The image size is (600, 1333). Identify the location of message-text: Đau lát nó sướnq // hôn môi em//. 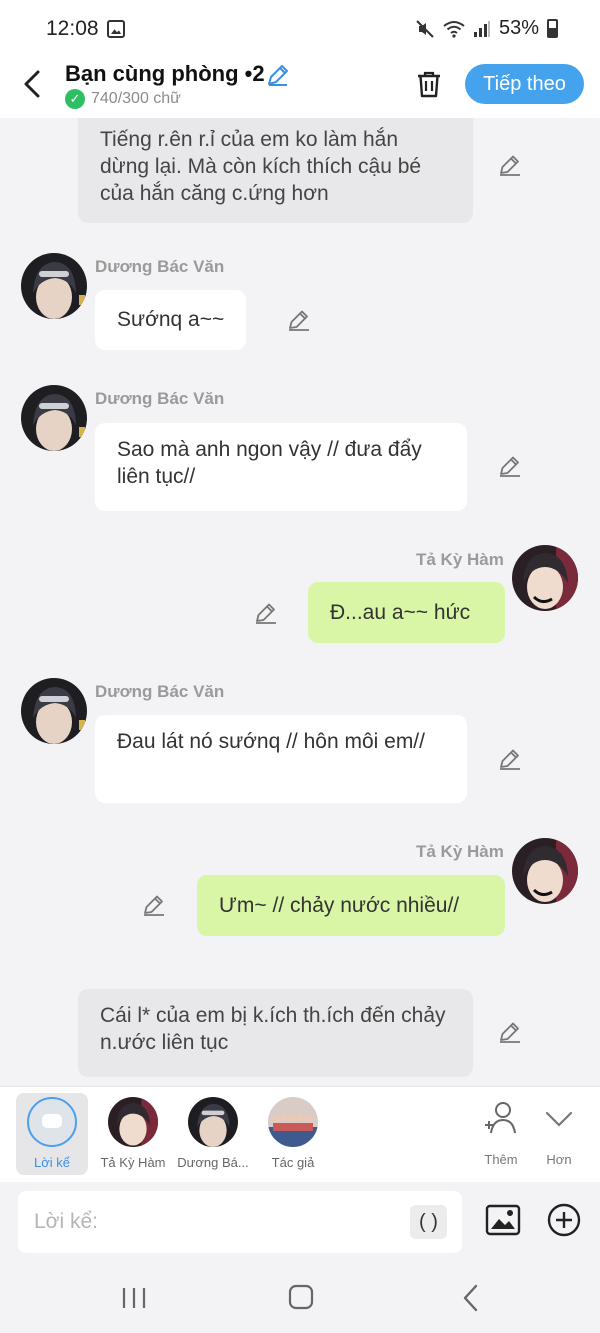
(271, 741).